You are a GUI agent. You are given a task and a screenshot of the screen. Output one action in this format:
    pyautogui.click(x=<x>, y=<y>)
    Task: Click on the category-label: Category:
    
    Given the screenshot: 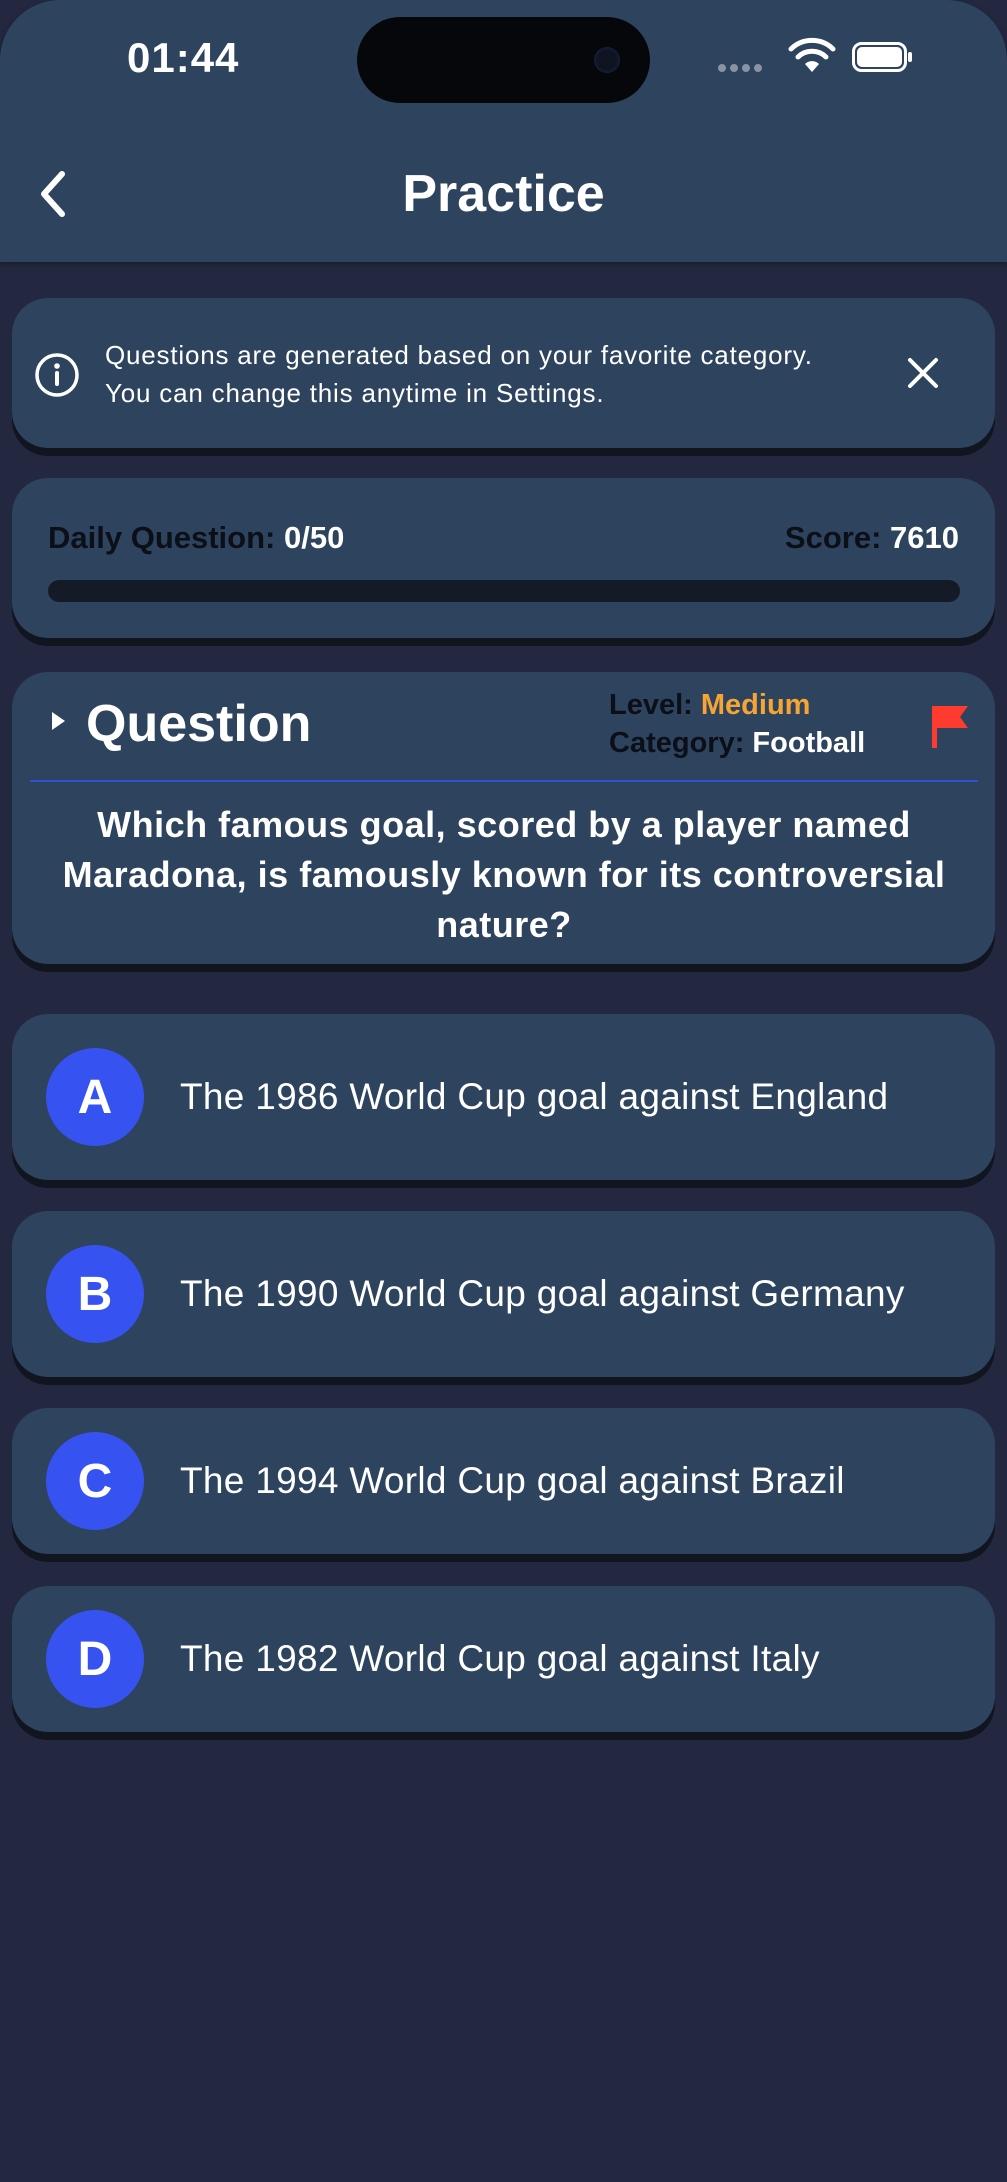 What is the action you would take?
    pyautogui.click(x=677, y=743)
    